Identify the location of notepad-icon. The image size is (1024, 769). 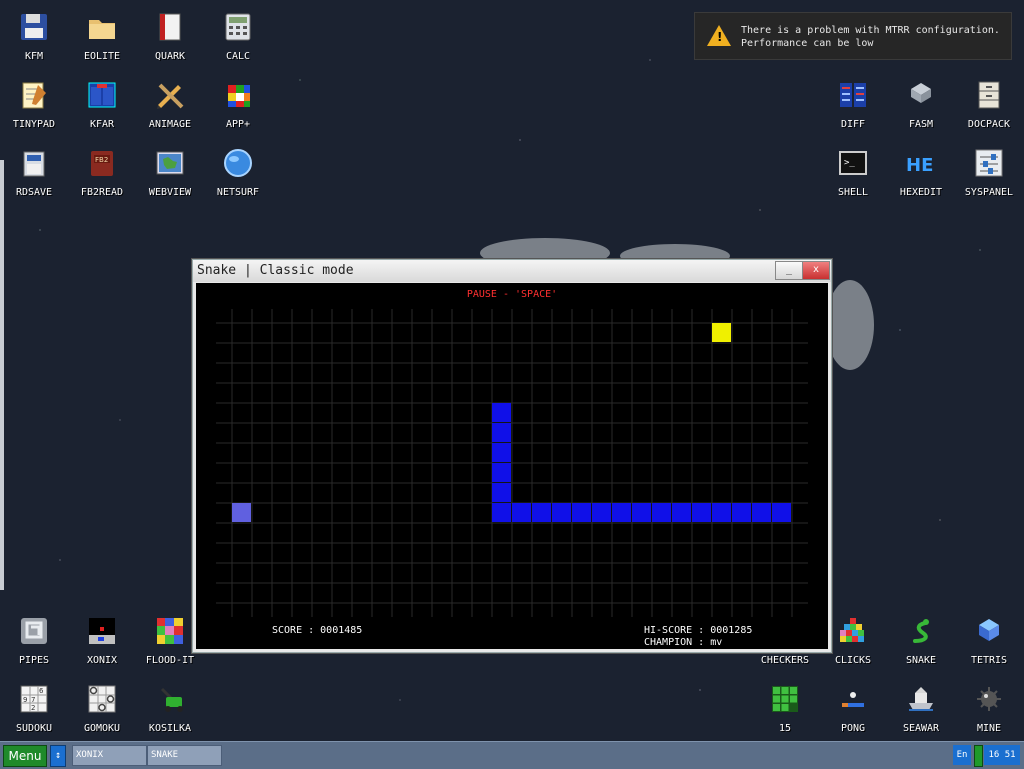
(34, 95).